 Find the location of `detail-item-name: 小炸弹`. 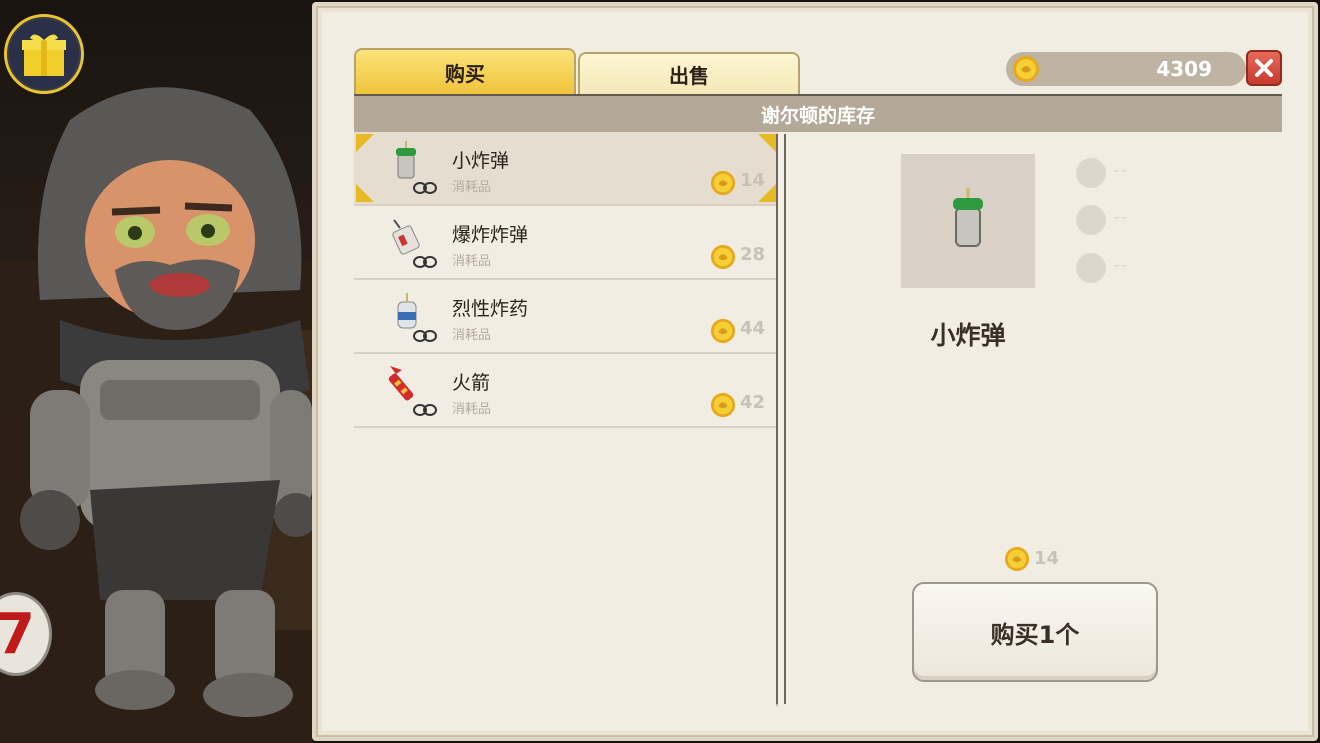

detail-item-name: 小炸弹 is located at coordinates (968, 335).